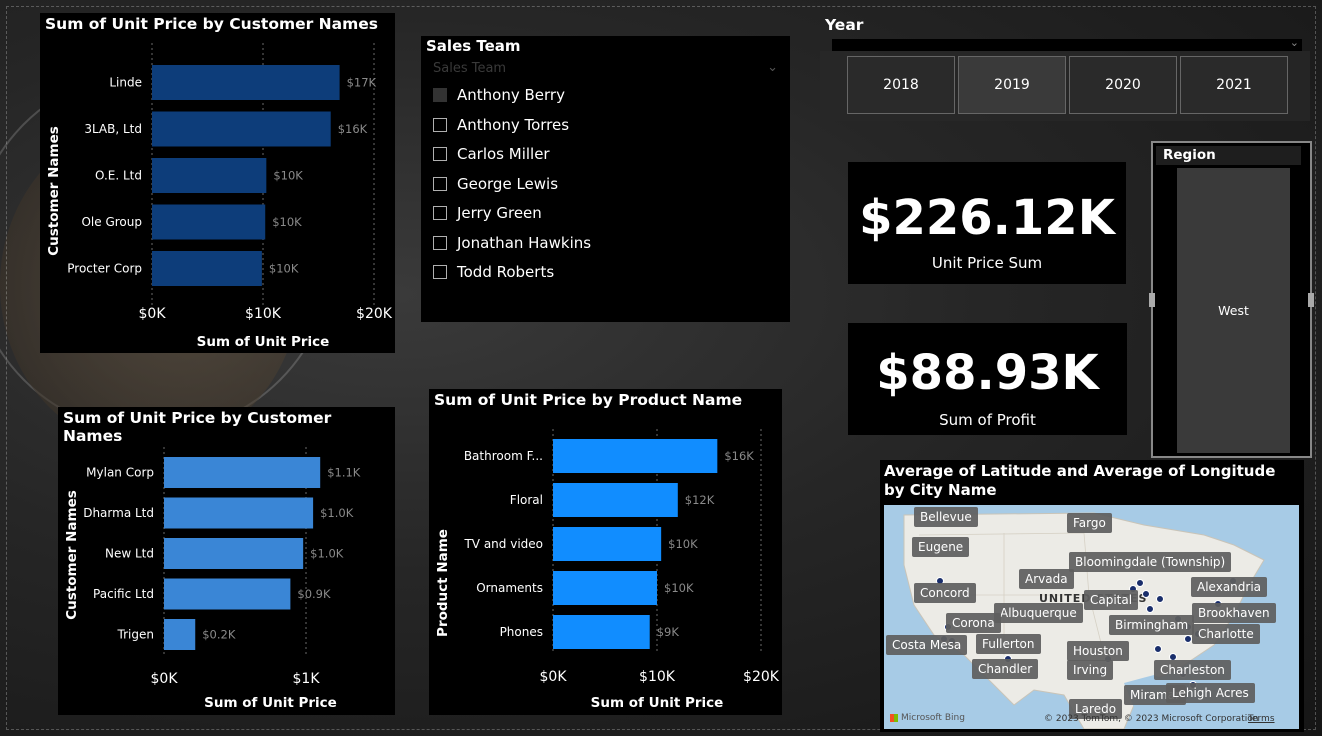 Image resolution: width=1322 pixels, height=736 pixels. What do you see at coordinates (120, 473) in the screenshot?
I see `category-label: Mylan Corp` at bounding box center [120, 473].